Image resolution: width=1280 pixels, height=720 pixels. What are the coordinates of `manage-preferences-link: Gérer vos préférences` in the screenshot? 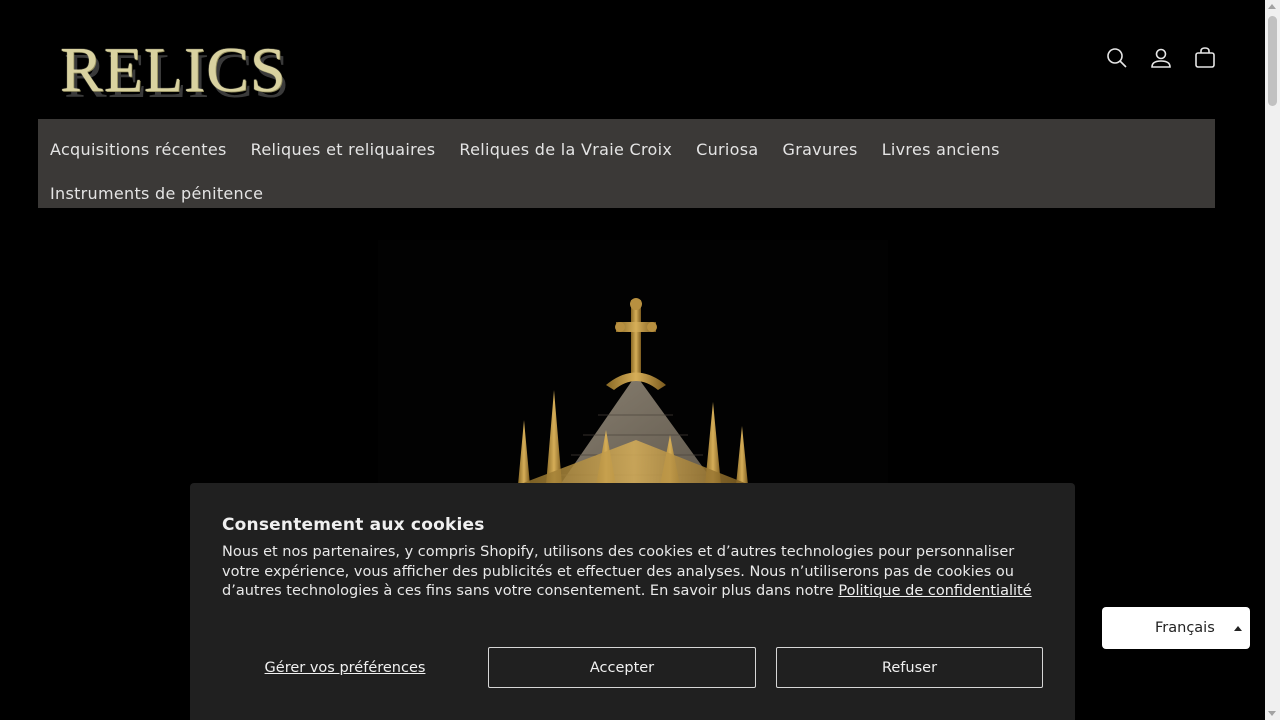 It's located at (345, 667).